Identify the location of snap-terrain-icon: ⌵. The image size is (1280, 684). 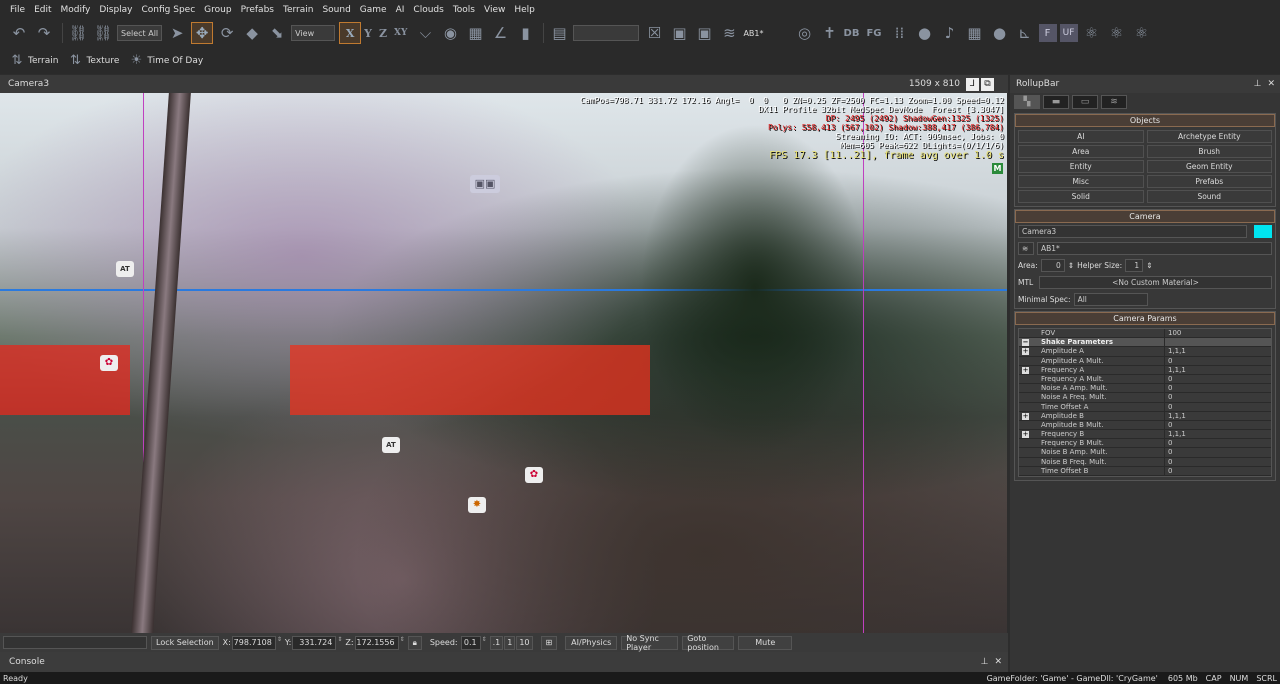
(425, 33).